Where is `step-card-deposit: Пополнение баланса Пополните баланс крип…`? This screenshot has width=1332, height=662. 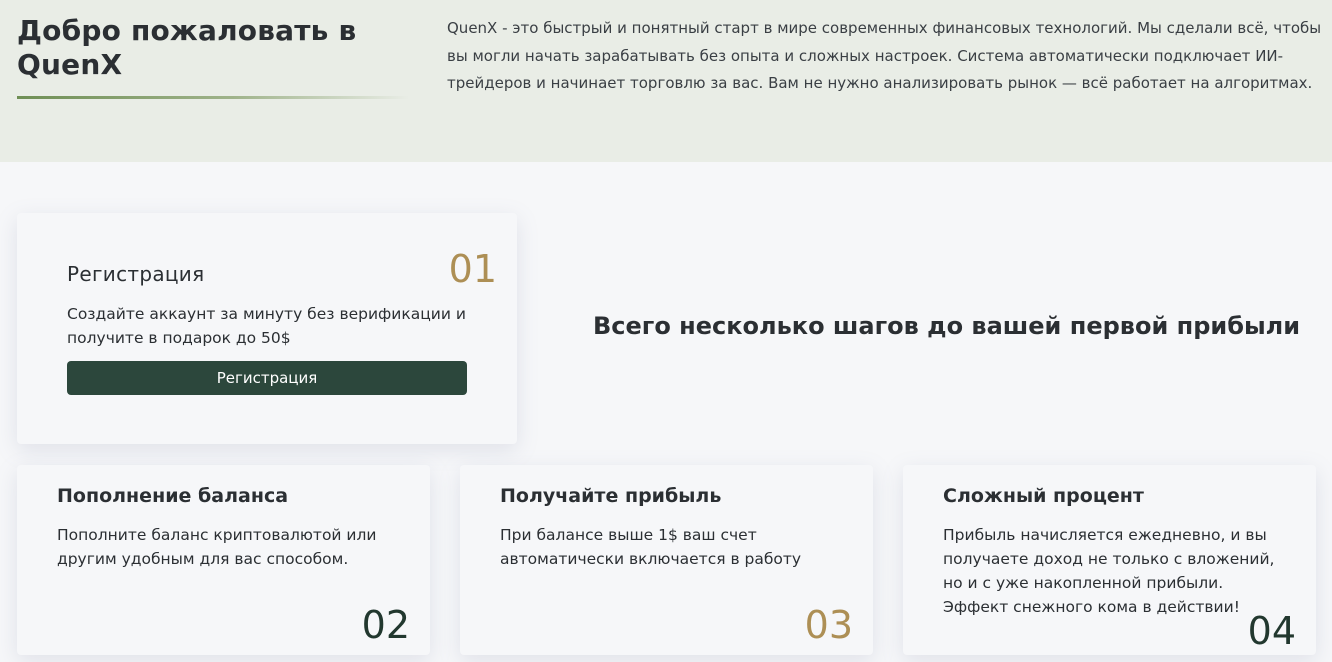
step-card-deposit: Пополнение баланса Пополните баланс крип… is located at coordinates (223, 560).